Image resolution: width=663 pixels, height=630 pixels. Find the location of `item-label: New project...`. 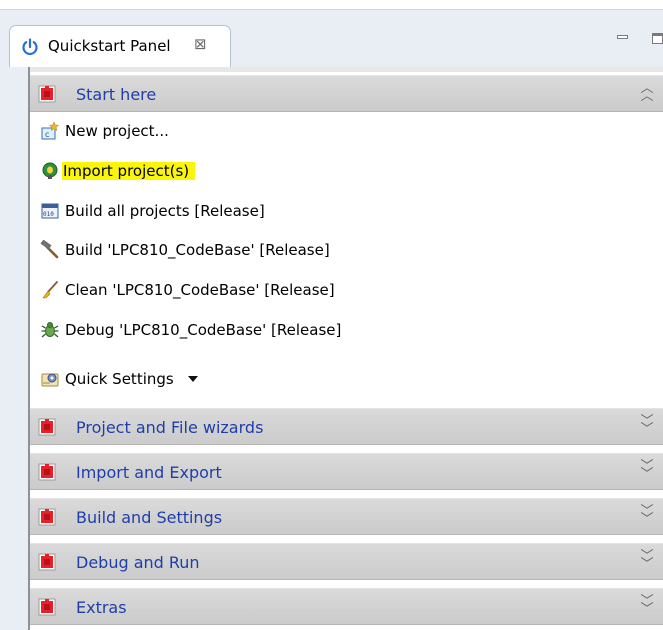

item-label: New project... is located at coordinates (117, 131).